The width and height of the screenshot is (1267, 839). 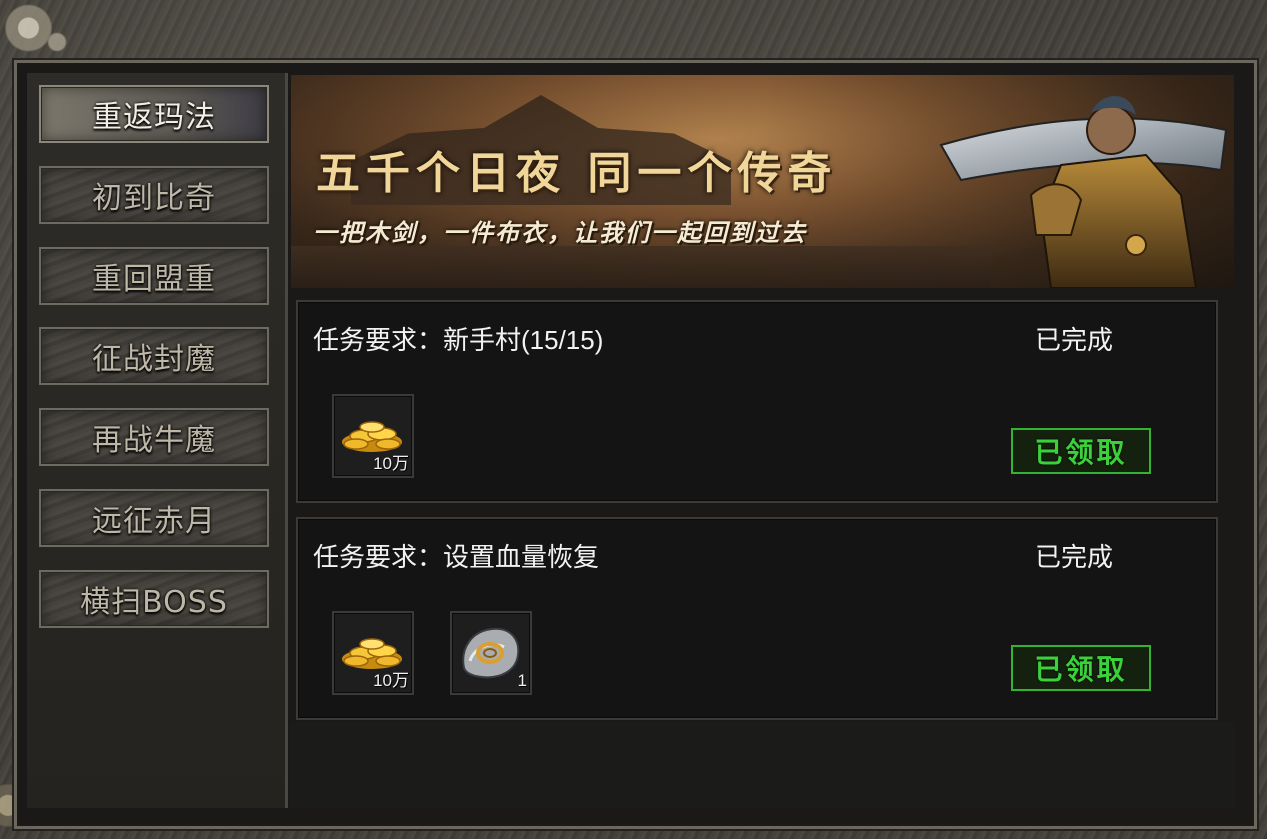 I want to click on tab-zhengzhan-fengmo: 征战封魔, so click(x=154, y=356).